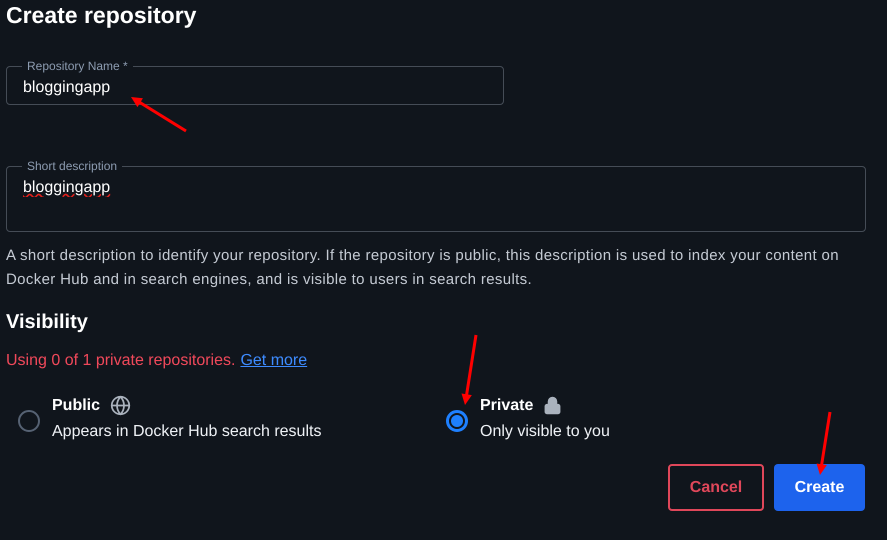  I want to click on repository-name-field: Repository Name * bloggingapp, so click(255, 82).